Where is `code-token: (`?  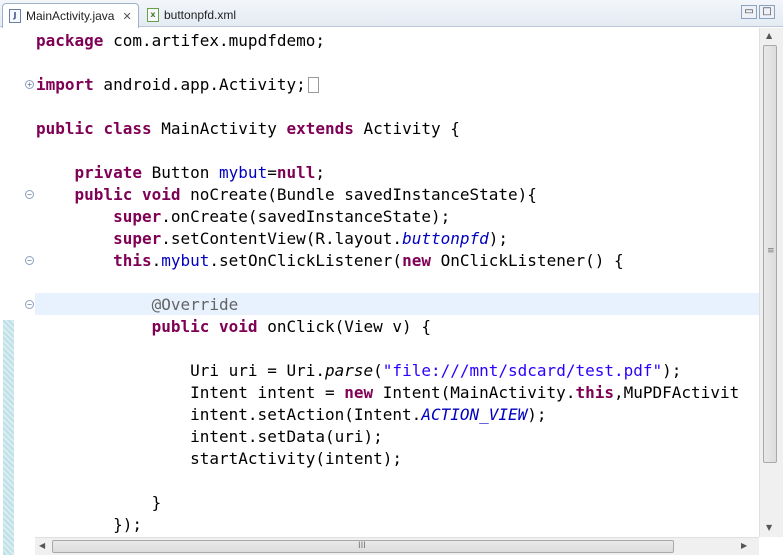
code-token: ( is located at coordinates (378, 370).